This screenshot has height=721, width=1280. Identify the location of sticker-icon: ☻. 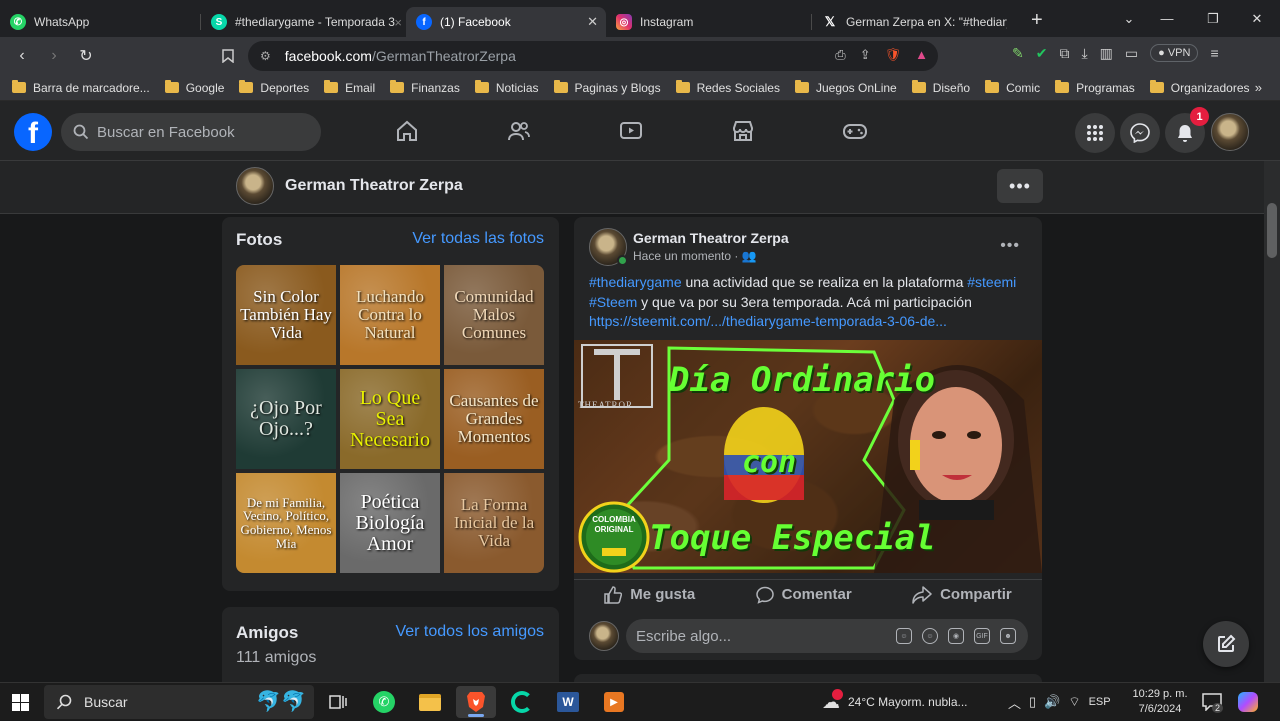
(1008, 636).